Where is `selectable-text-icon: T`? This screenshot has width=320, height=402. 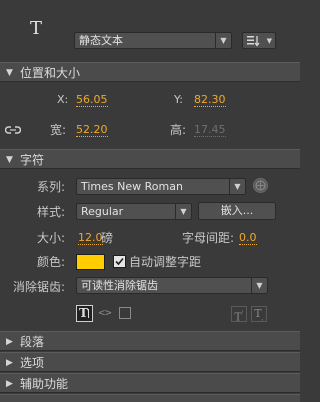
selectable-text-icon: T is located at coordinates (83, 313).